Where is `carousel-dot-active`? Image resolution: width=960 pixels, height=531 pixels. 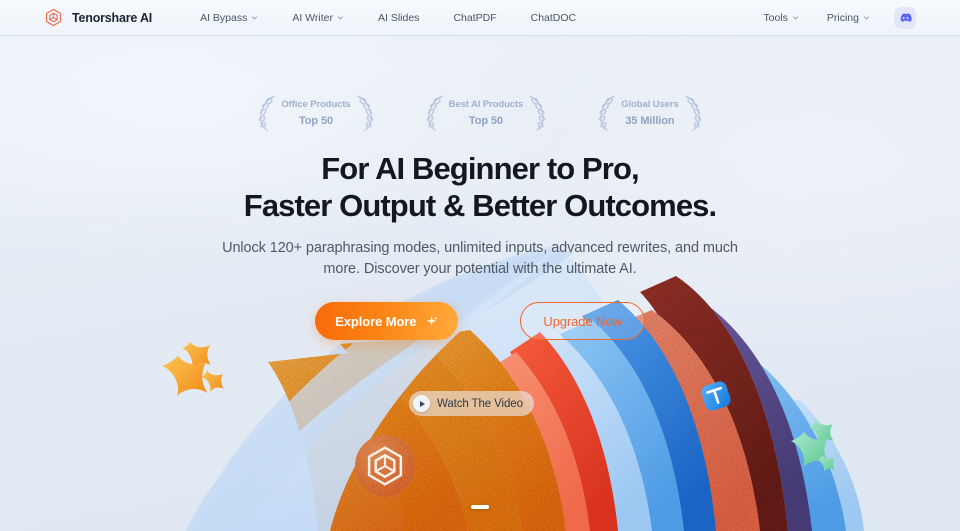 carousel-dot-active is located at coordinates (480, 507).